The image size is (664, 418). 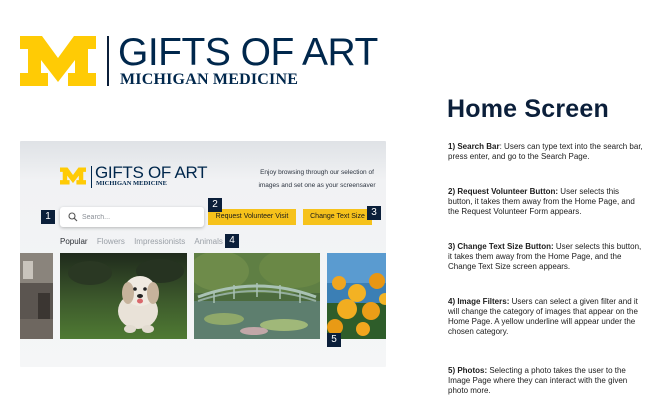 I want to click on filter-animals: Animals, so click(x=208, y=241).